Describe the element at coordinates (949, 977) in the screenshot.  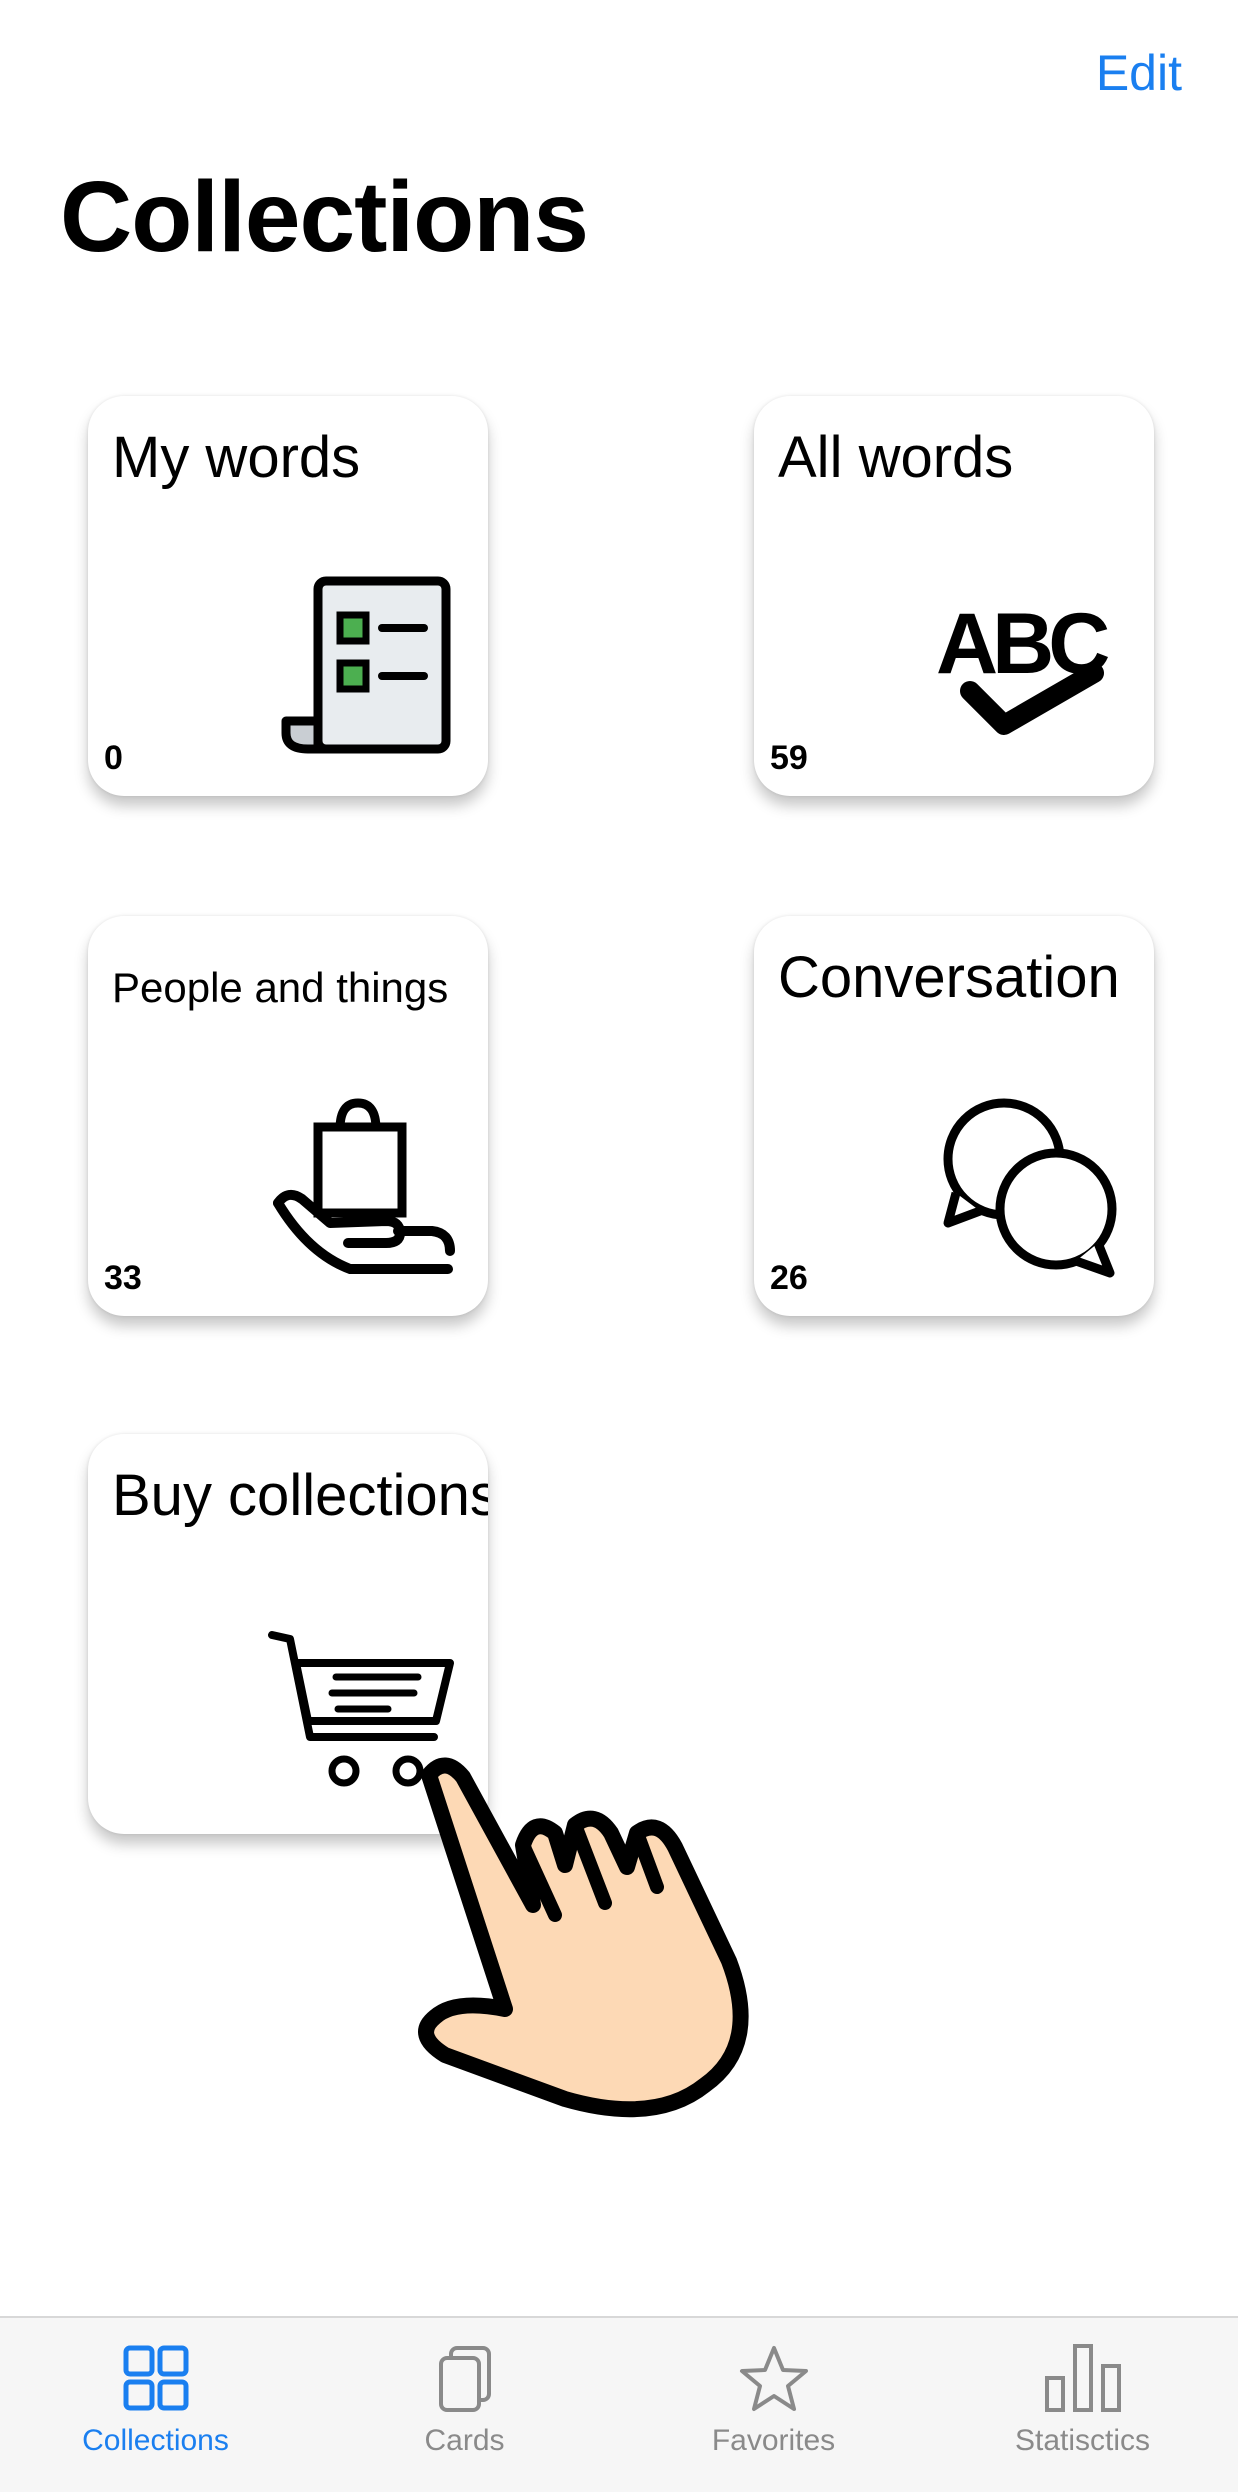
I see `collection-title: Conversation` at that location.